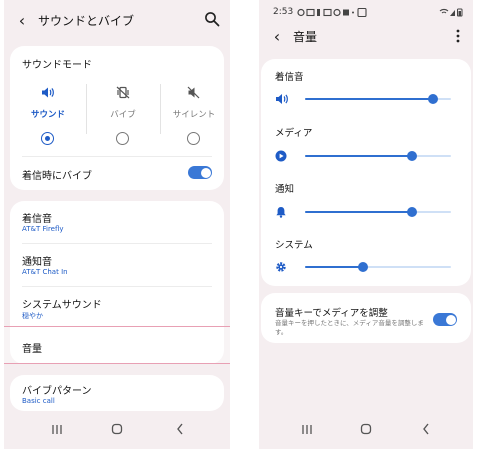 This screenshot has width=478, height=453. Describe the element at coordinates (366, 36) in the screenshot. I see `top-app-bar: ‹ 音量` at that location.